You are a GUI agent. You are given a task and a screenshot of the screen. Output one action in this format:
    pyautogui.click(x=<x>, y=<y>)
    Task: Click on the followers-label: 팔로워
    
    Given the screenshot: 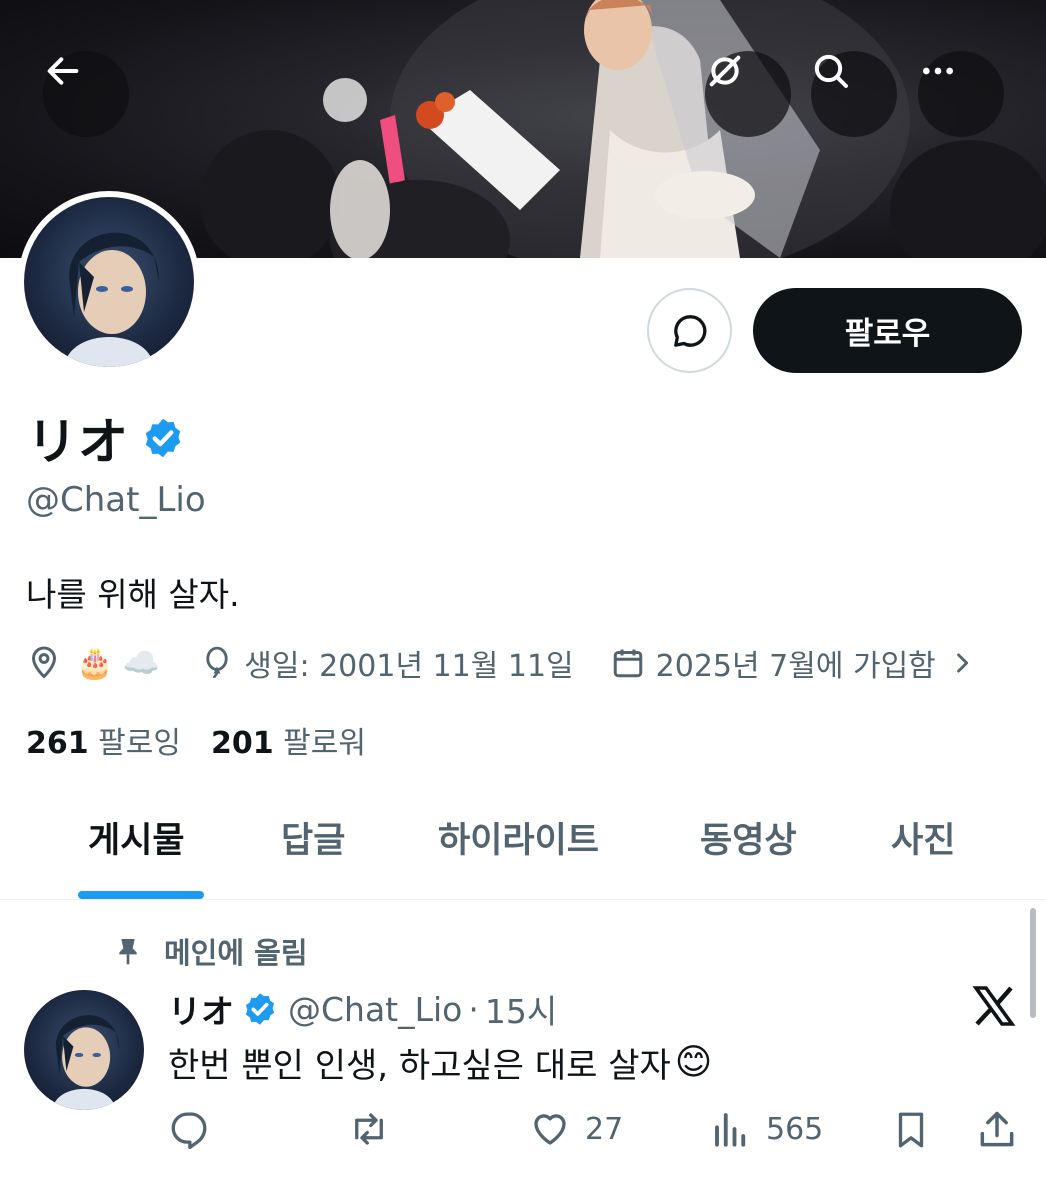 What is the action you would take?
    pyautogui.click(x=324, y=743)
    